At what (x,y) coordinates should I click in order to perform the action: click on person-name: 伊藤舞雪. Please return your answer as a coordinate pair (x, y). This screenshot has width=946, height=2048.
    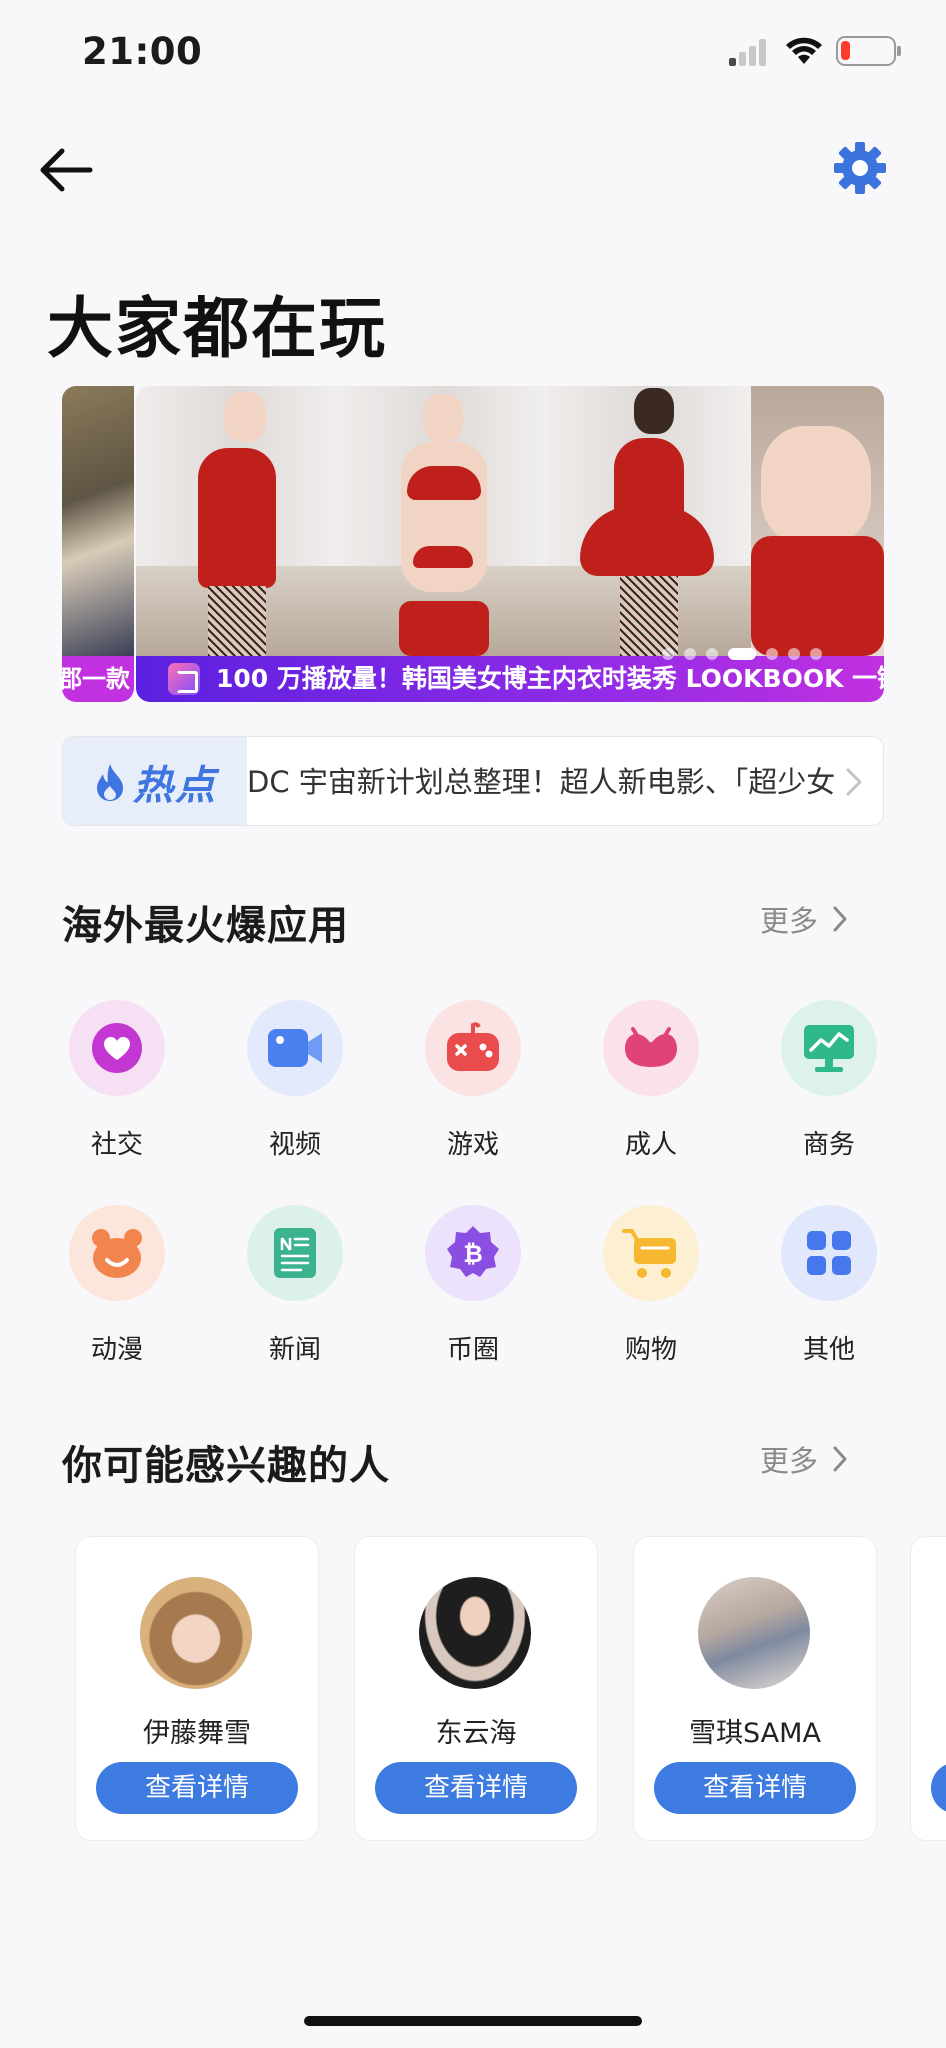
    Looking at the image, I should click on (197, 1733).